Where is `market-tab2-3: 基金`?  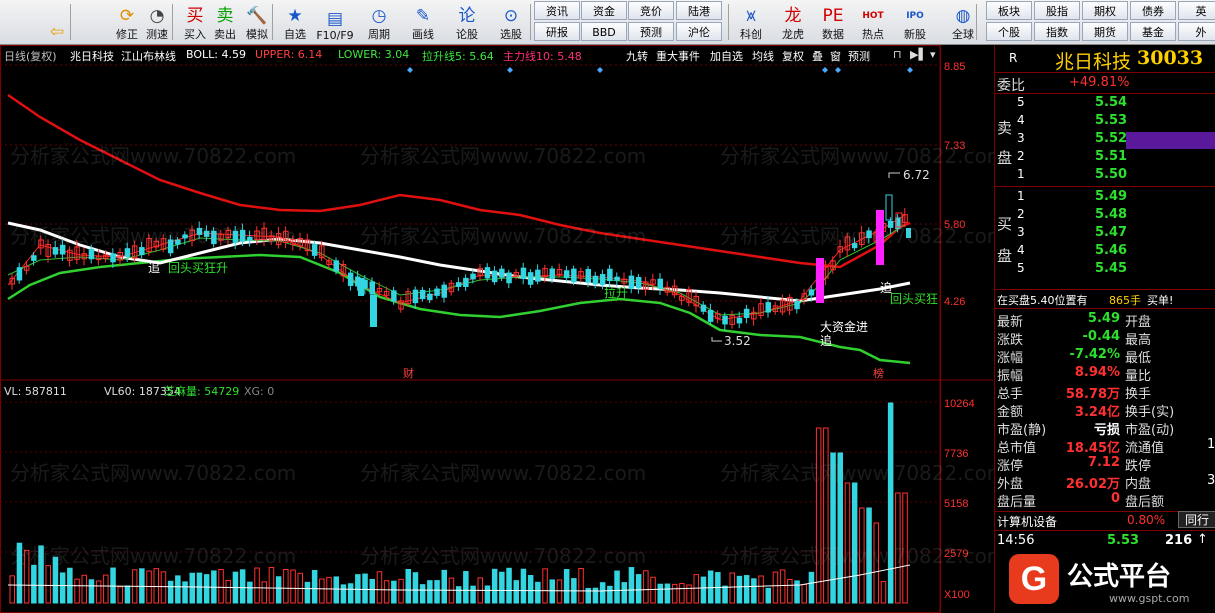 market-tab2-3: 基金 is located at coordinates (1153, 31).